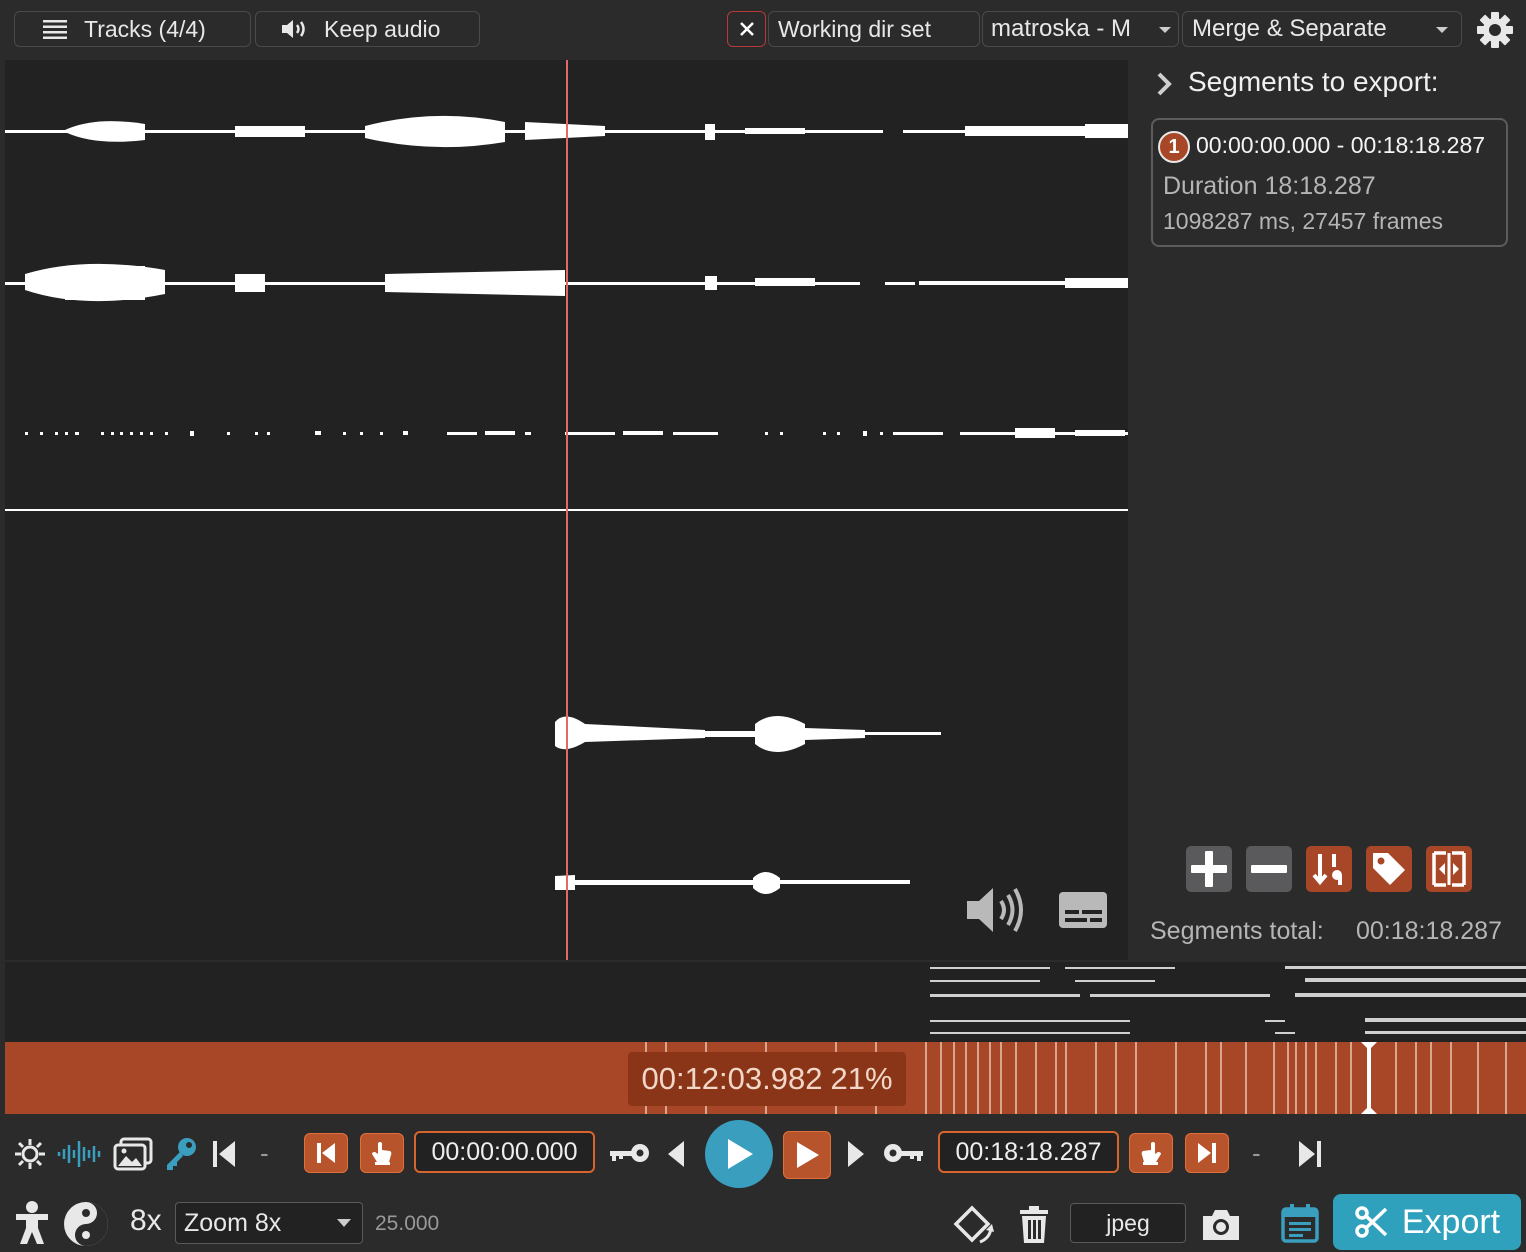 This screenshot has width=1526, height=1252. I want to click on zoom-select: Zoom 8x, so click(269, 1223).